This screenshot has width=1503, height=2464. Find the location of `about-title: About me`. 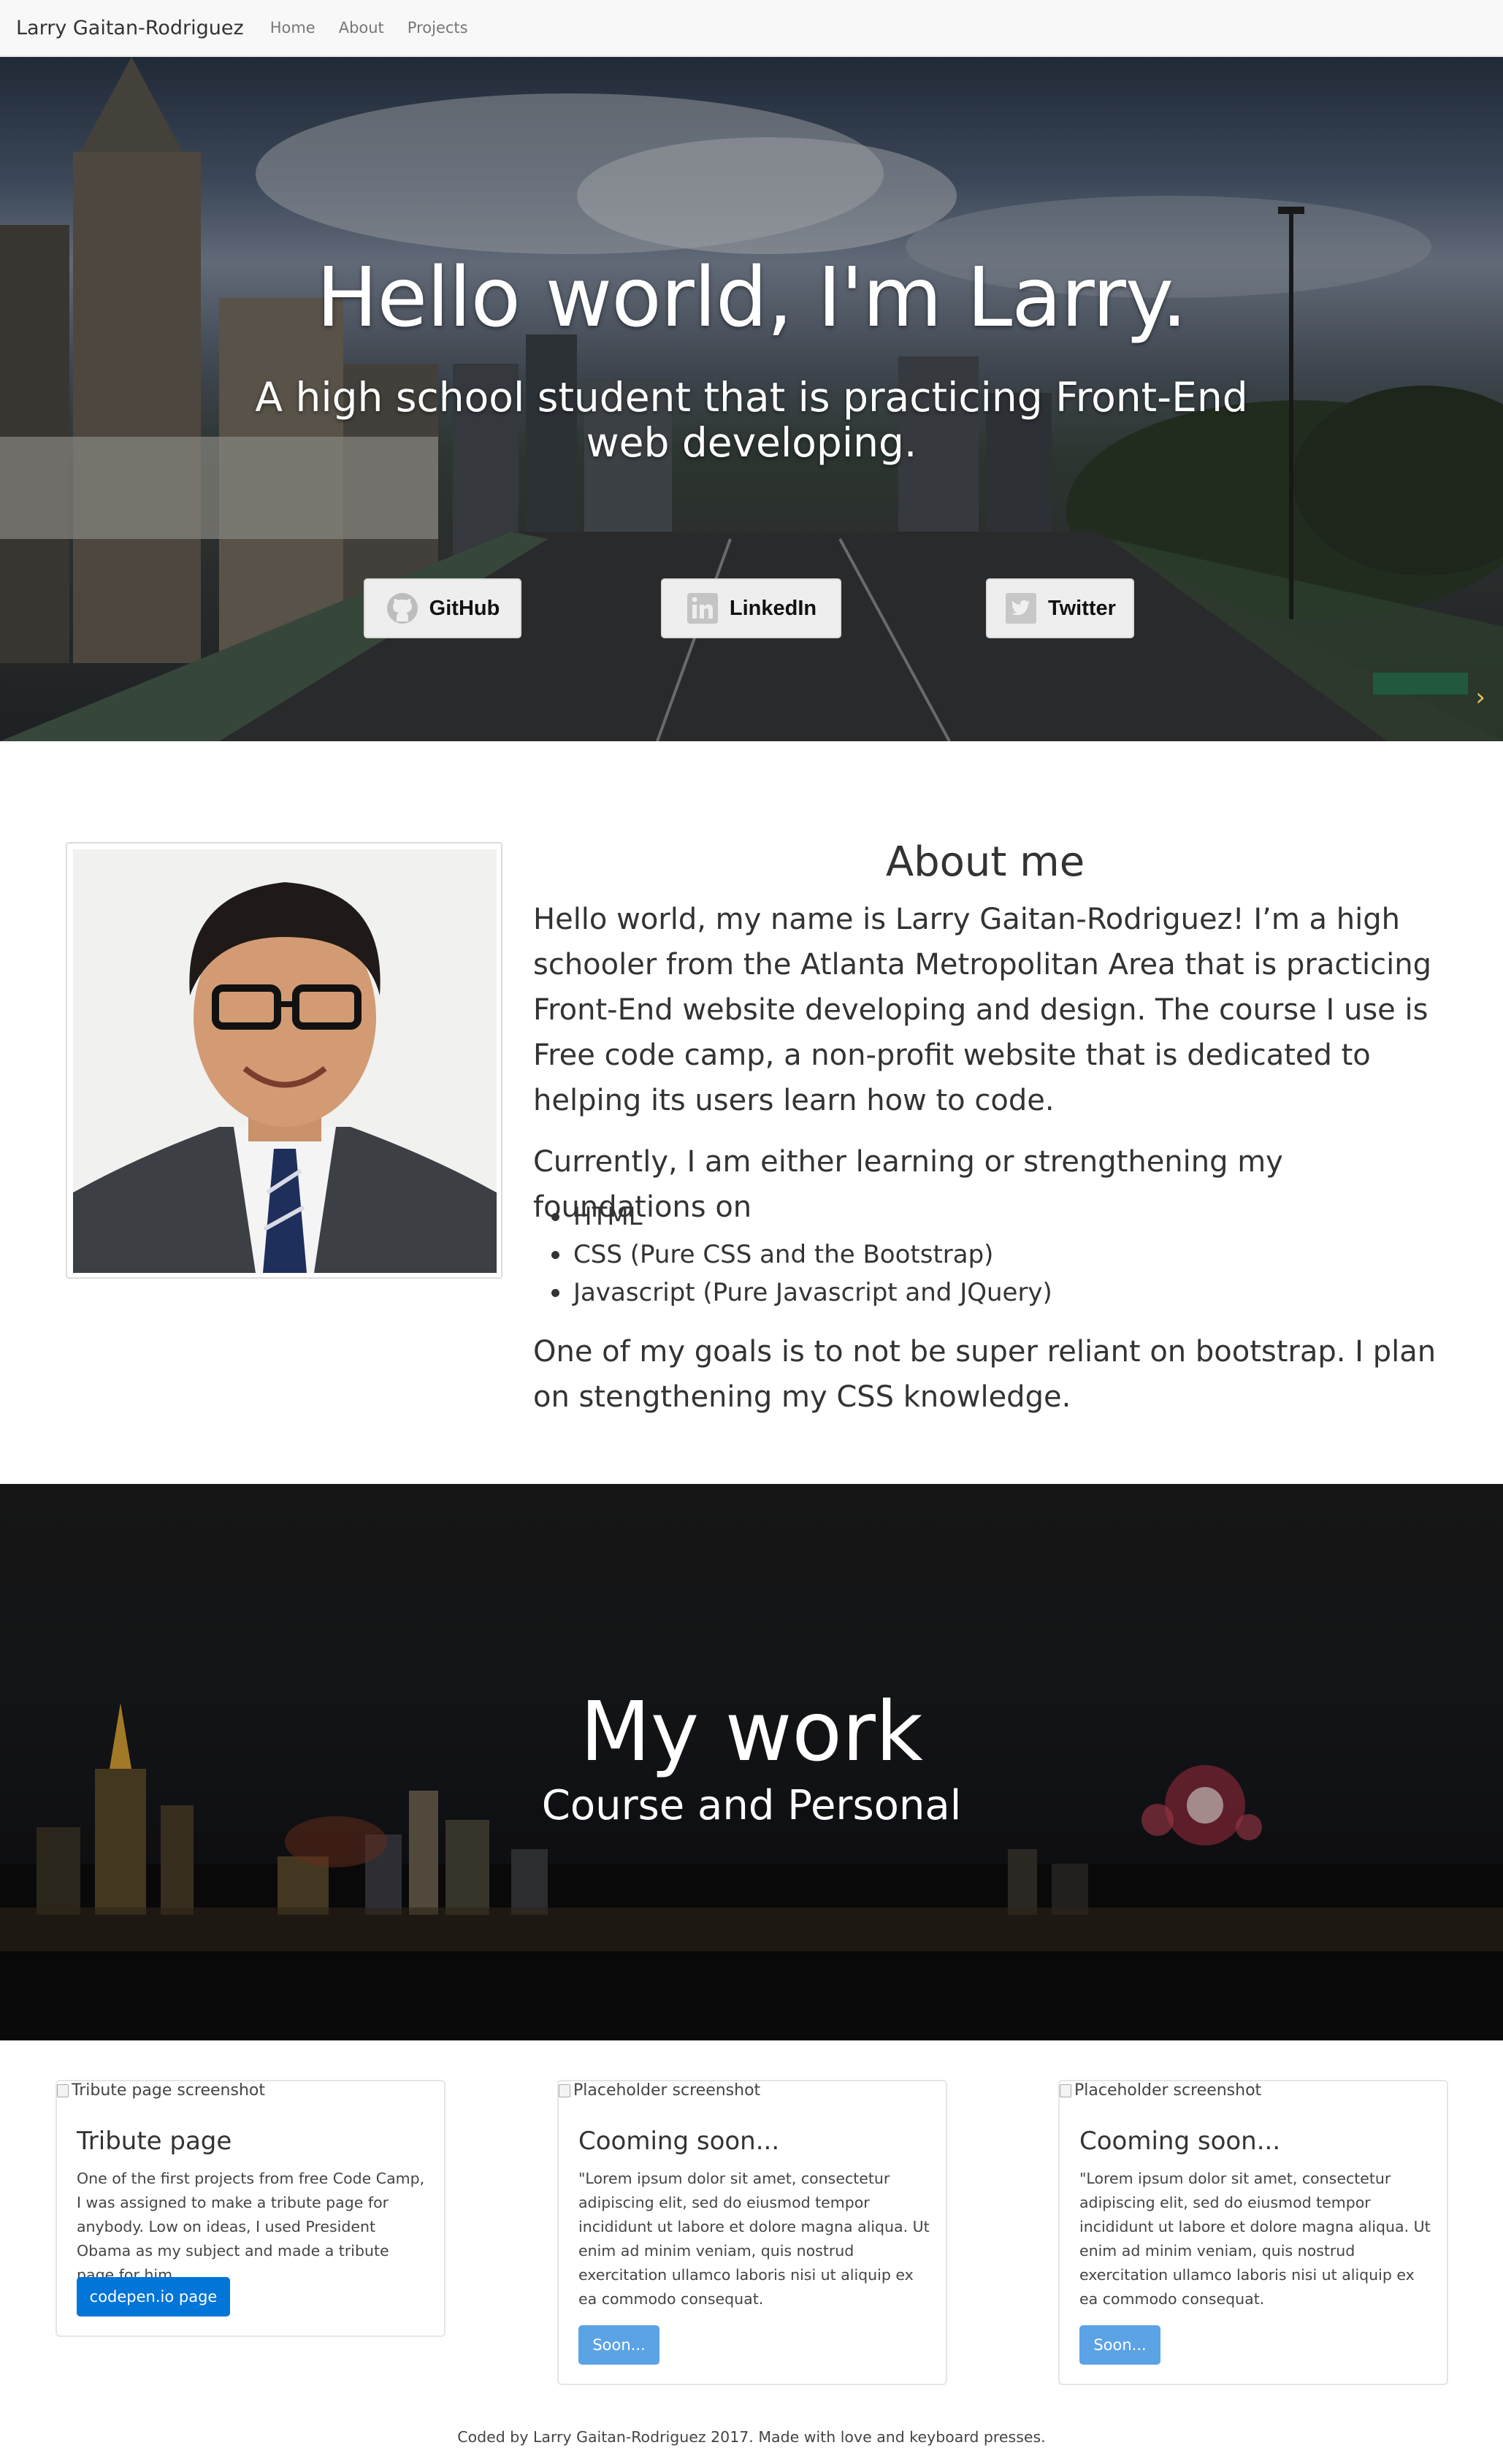

about-title: About me is located at coordinates (985, 862).